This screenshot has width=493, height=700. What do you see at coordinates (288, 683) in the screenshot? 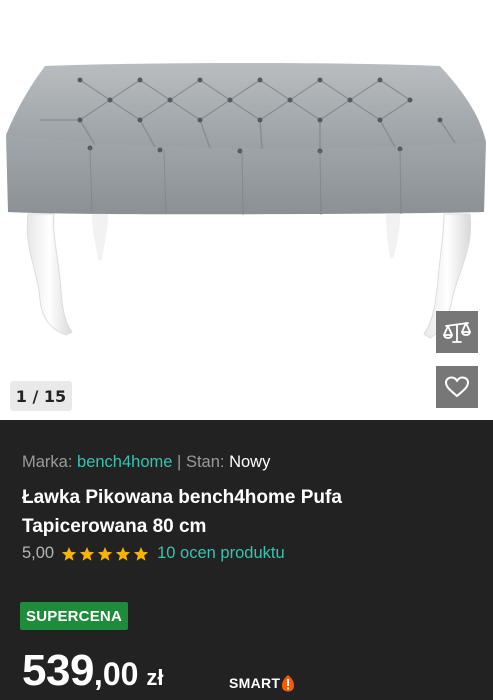
I see `smart-flame-icon` at bounding box center [288, 683].